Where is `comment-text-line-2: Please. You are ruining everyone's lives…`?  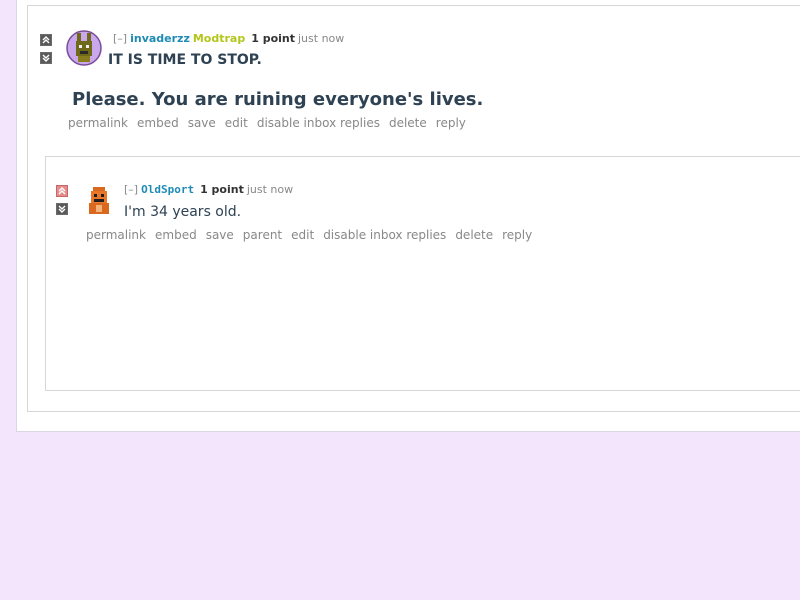
comment-text-line-2: Please. You are ruining everyone's lives… is located at coordinates (278, 99).